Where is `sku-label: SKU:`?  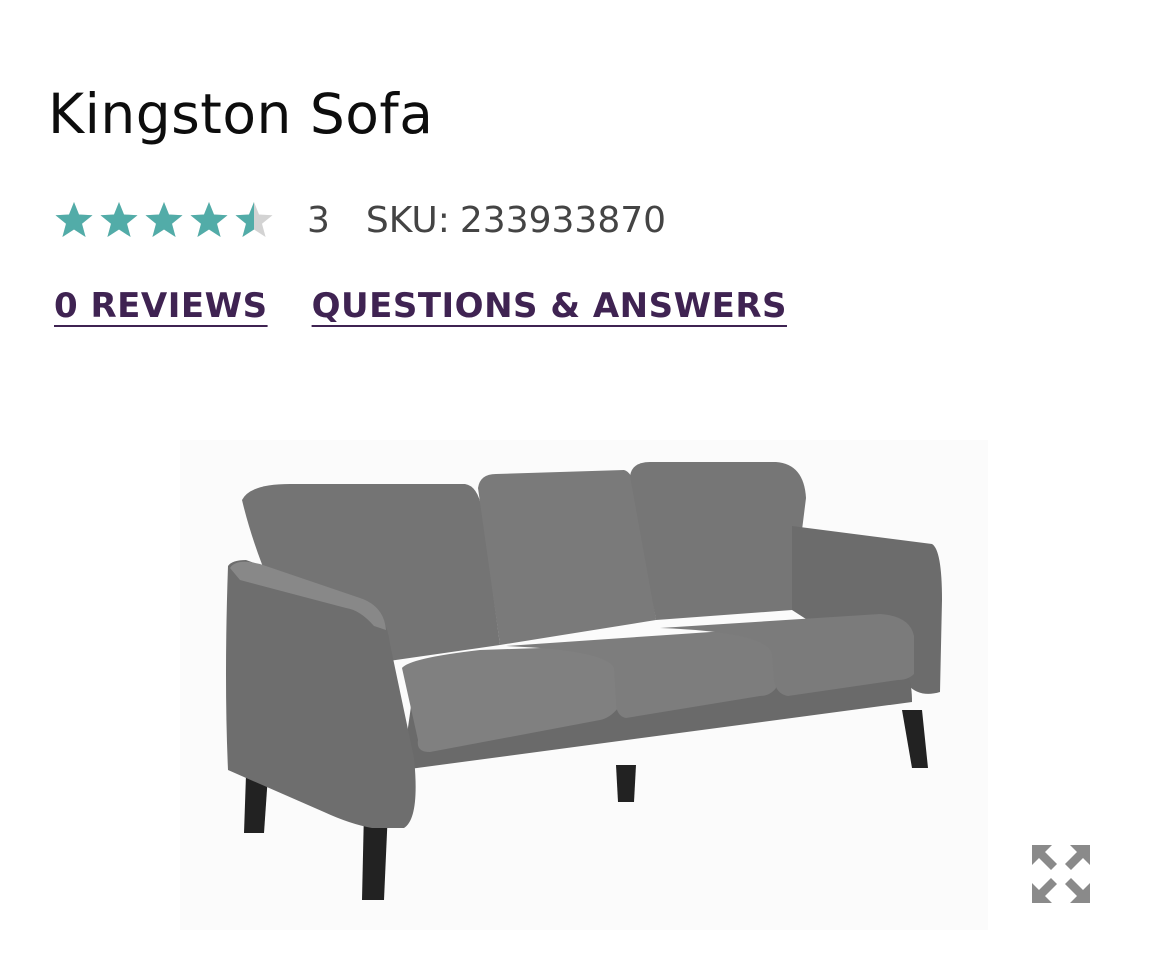
sku-label: SKU: is located at coordinates (407, 220).